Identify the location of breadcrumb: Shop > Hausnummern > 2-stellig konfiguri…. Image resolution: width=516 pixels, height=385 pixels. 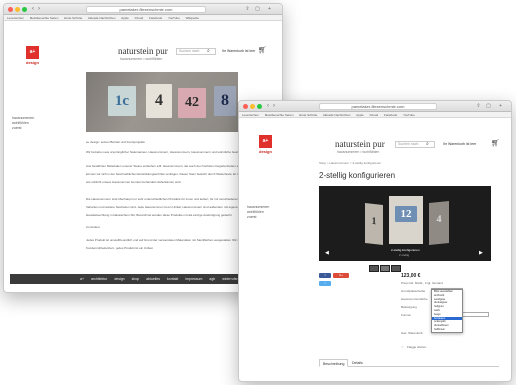
(350, 163).